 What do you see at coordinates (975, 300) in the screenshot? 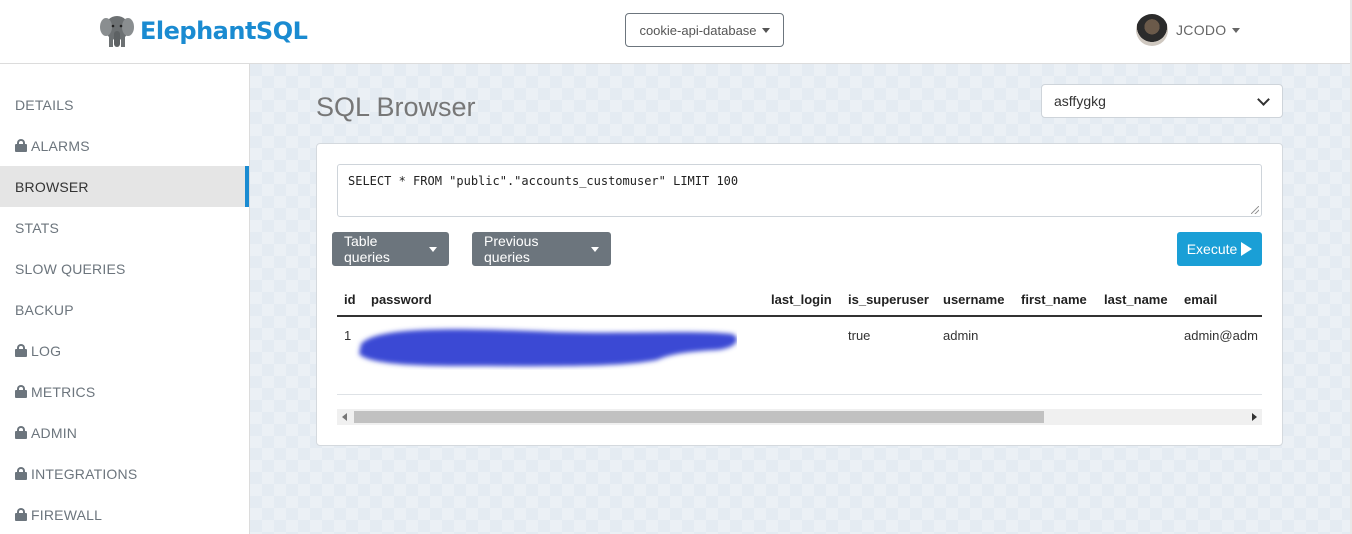
I see `column-header: username` at bounding box center [975, 300].